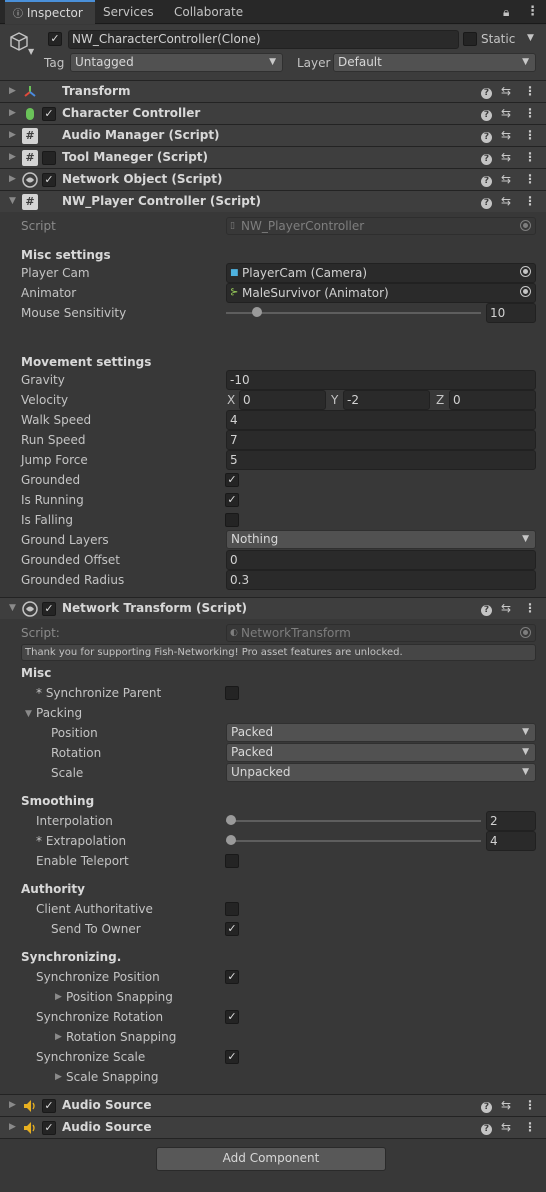 The image size is (546, 1192). I want to click on tab-inspector: ⓘ Inspector, so click(50, 12).